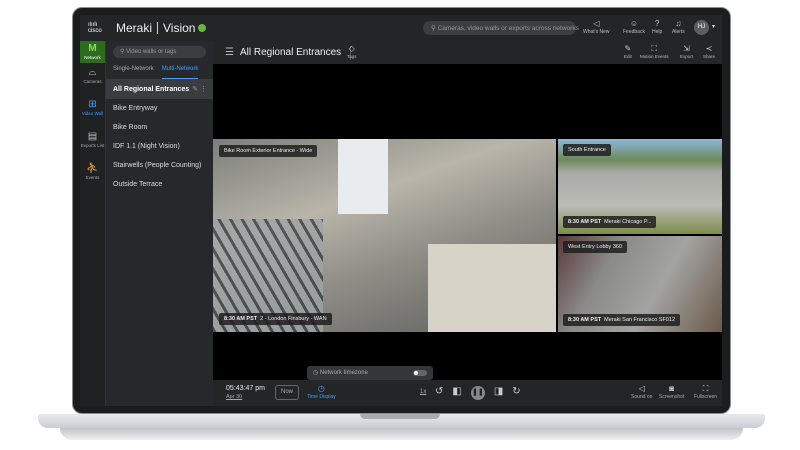  What do you see at coordinates (245, 388) in the screenshot?
I see `current-time: 05:43:47 pm` at bounding box center [245, 388].